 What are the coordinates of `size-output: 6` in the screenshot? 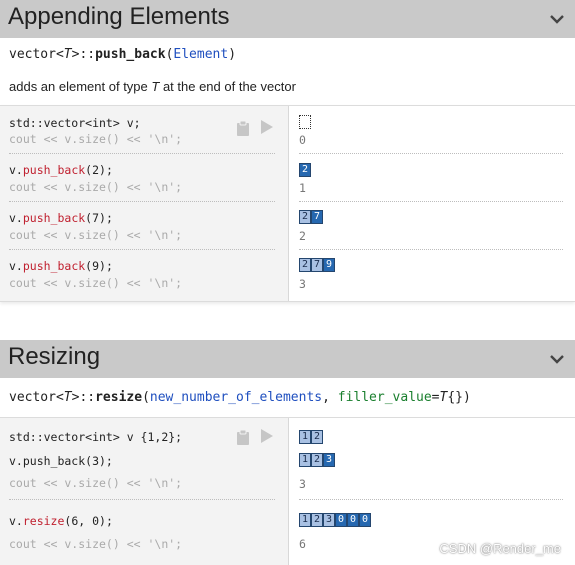 It's located at (302, 544).